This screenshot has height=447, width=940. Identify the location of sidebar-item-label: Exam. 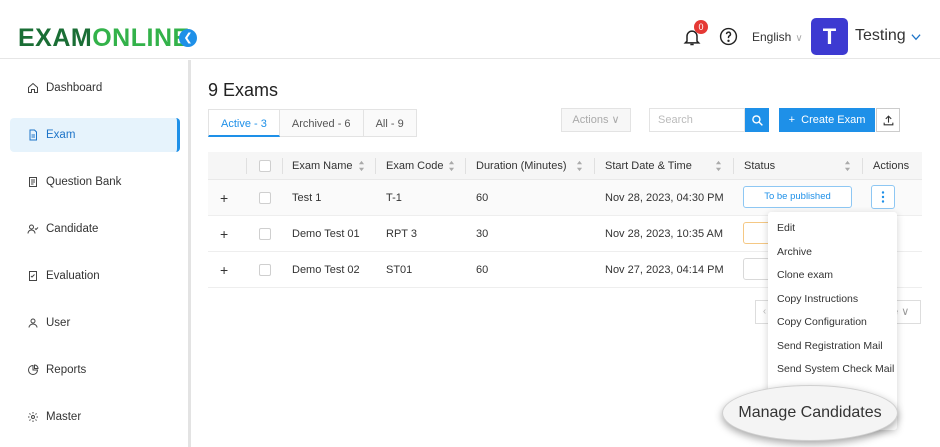
(61, 135).